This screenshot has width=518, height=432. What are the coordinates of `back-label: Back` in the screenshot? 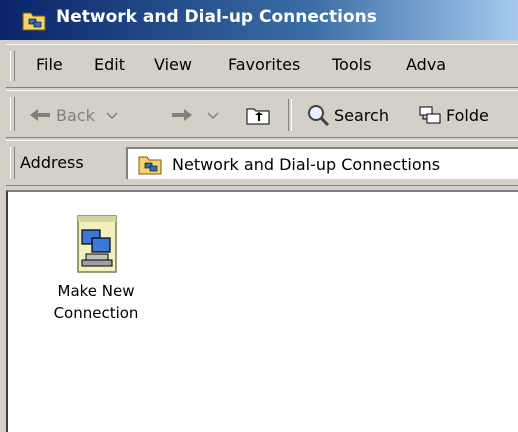 It's located at (75, 115).